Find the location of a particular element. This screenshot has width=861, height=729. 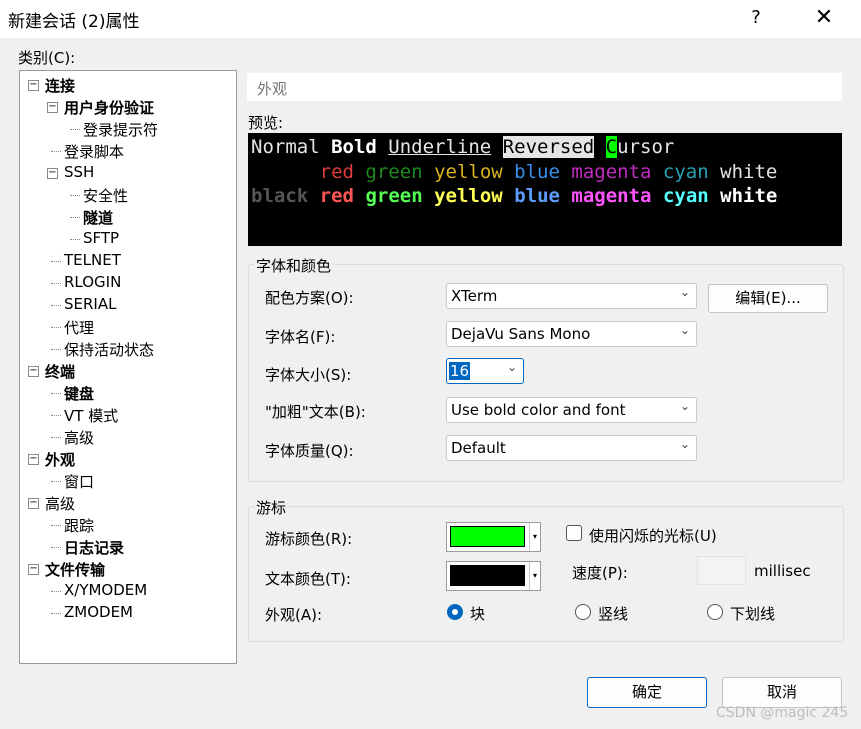

category-label: 类别(C): is located at coordinates (47, 58).